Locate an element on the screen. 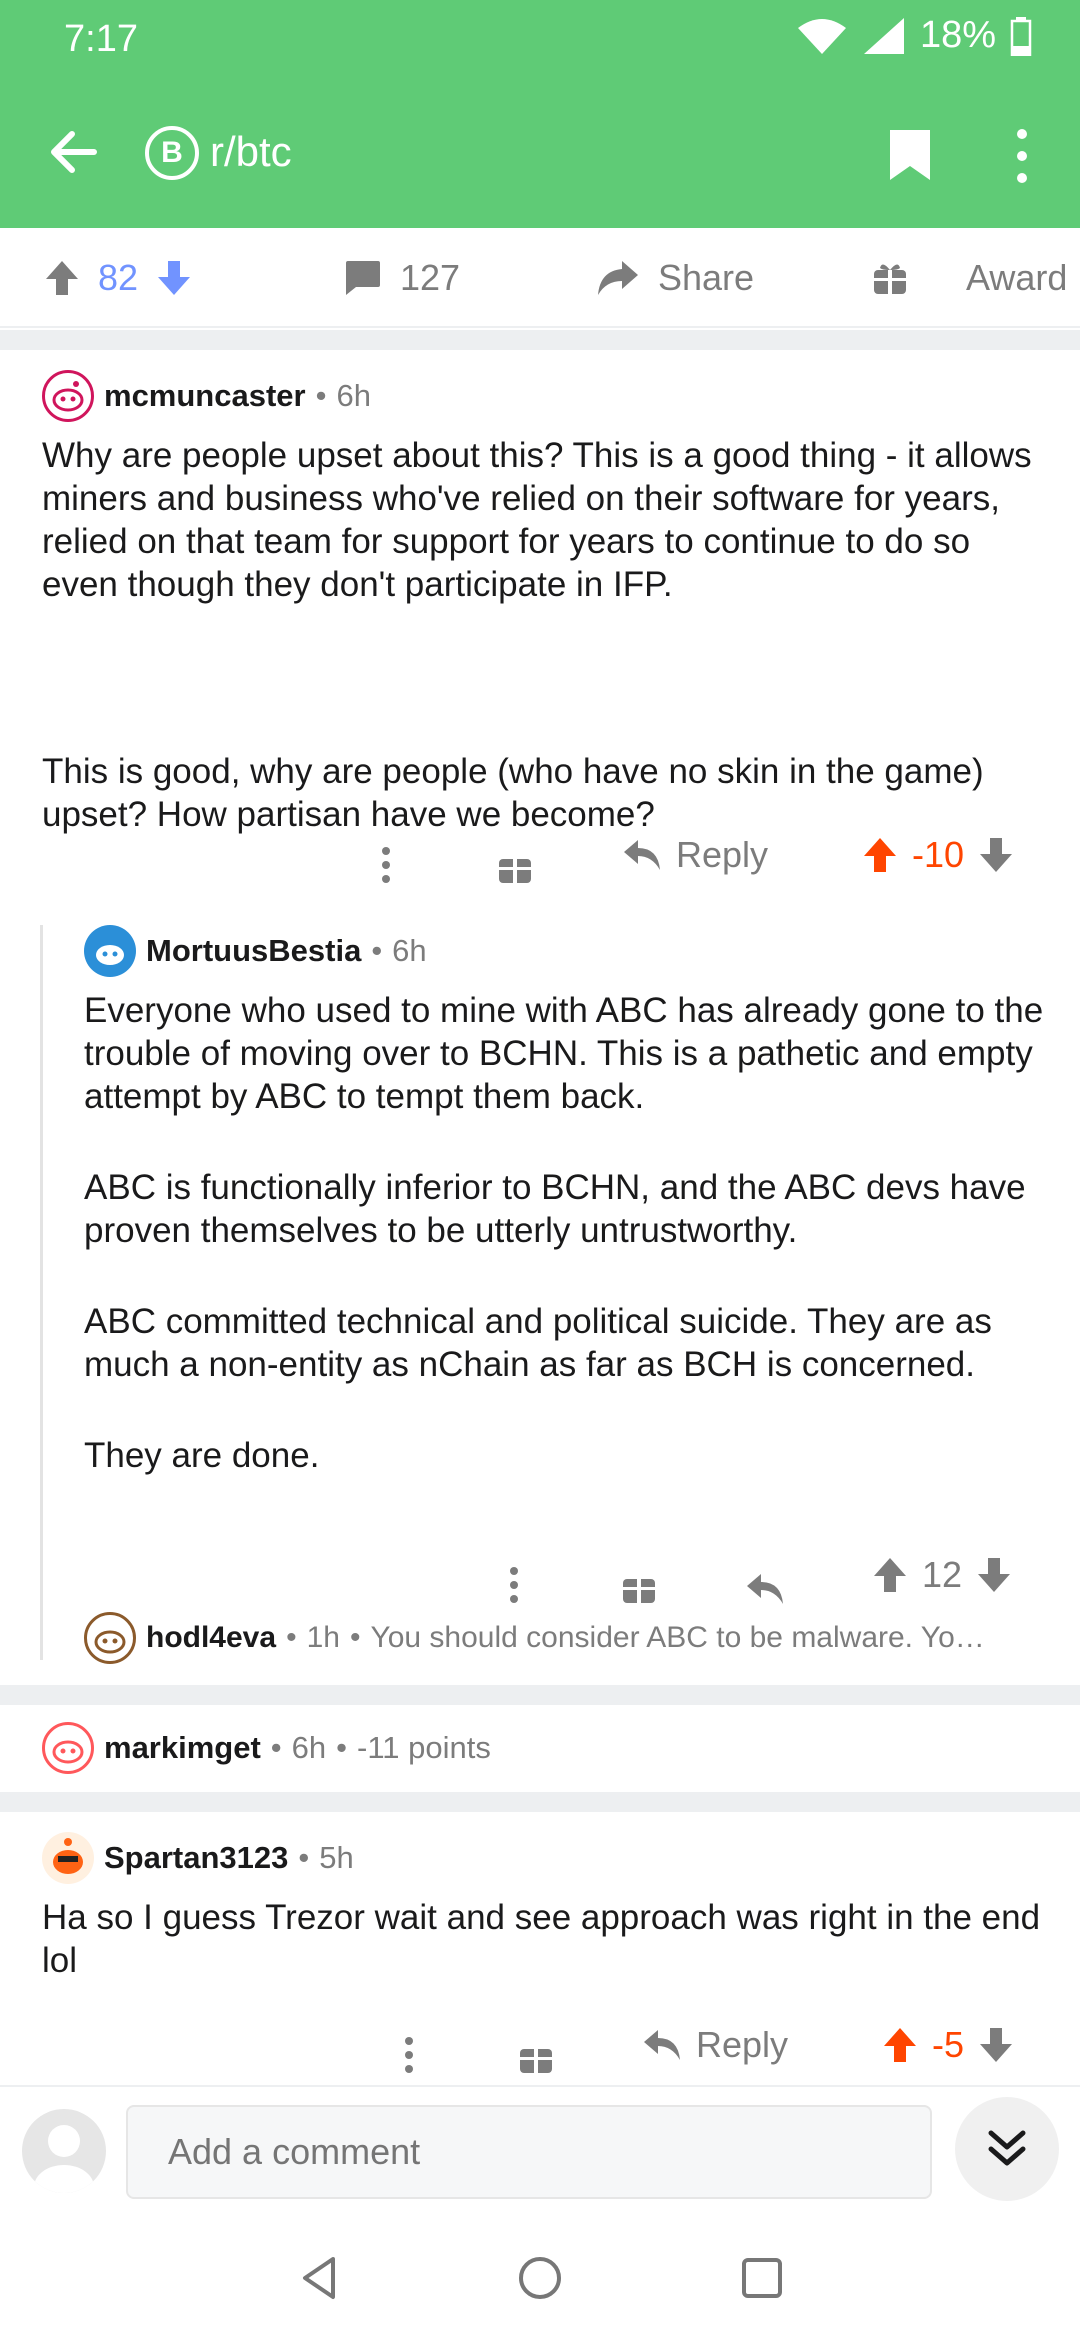 The width and height of the screenshot is (1080, 2340). comment-score: -10 is located at coordinates (938, 854).